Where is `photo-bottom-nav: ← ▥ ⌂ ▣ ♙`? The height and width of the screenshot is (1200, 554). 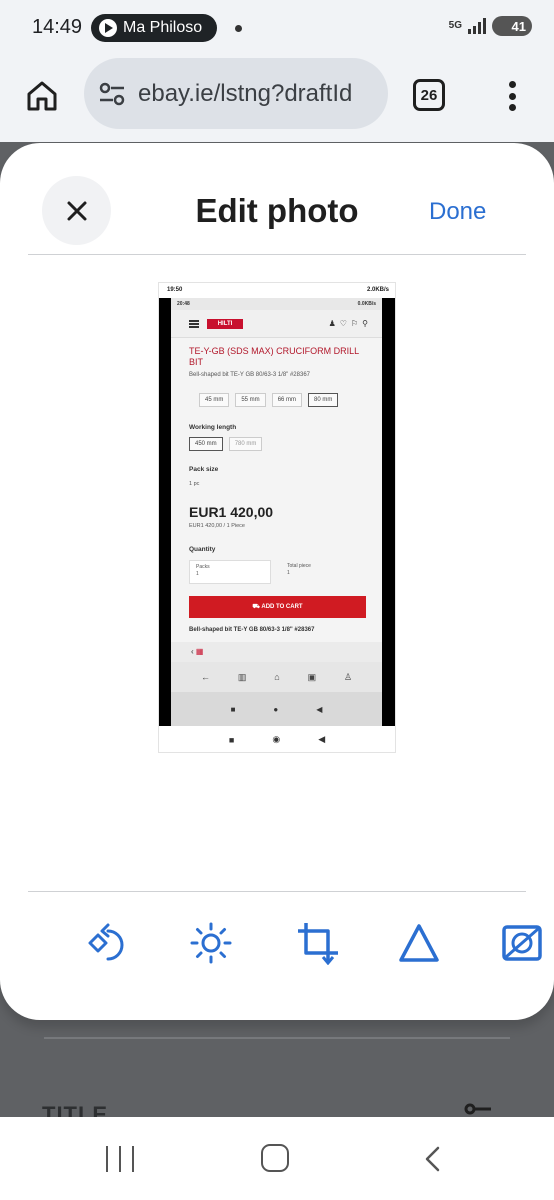 photo-bottom-nav: ← ▥ ⌂ ▣ ♙ is located at coordinates (276, 677).